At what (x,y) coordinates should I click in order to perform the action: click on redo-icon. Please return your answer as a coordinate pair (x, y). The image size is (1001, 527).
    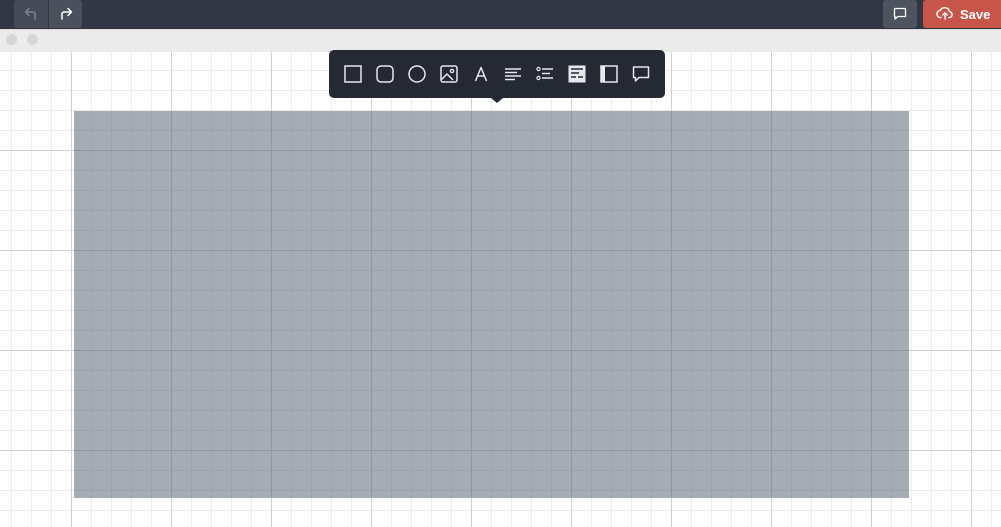
    Looking at the image, I should click on (66, 14).